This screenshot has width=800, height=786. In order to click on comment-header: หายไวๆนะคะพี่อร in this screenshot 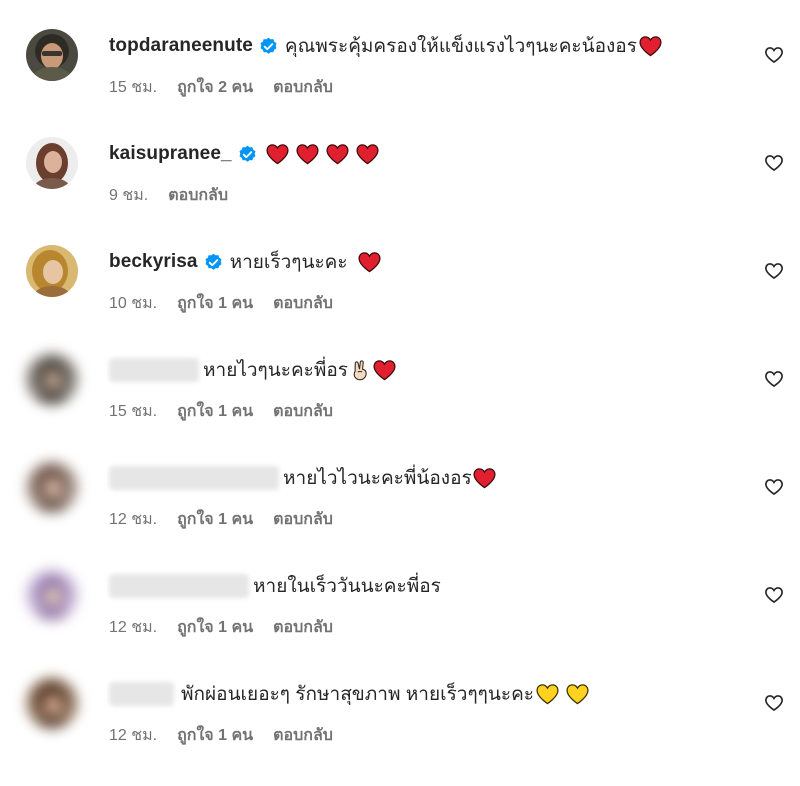, I will do `click(256, 370)`.